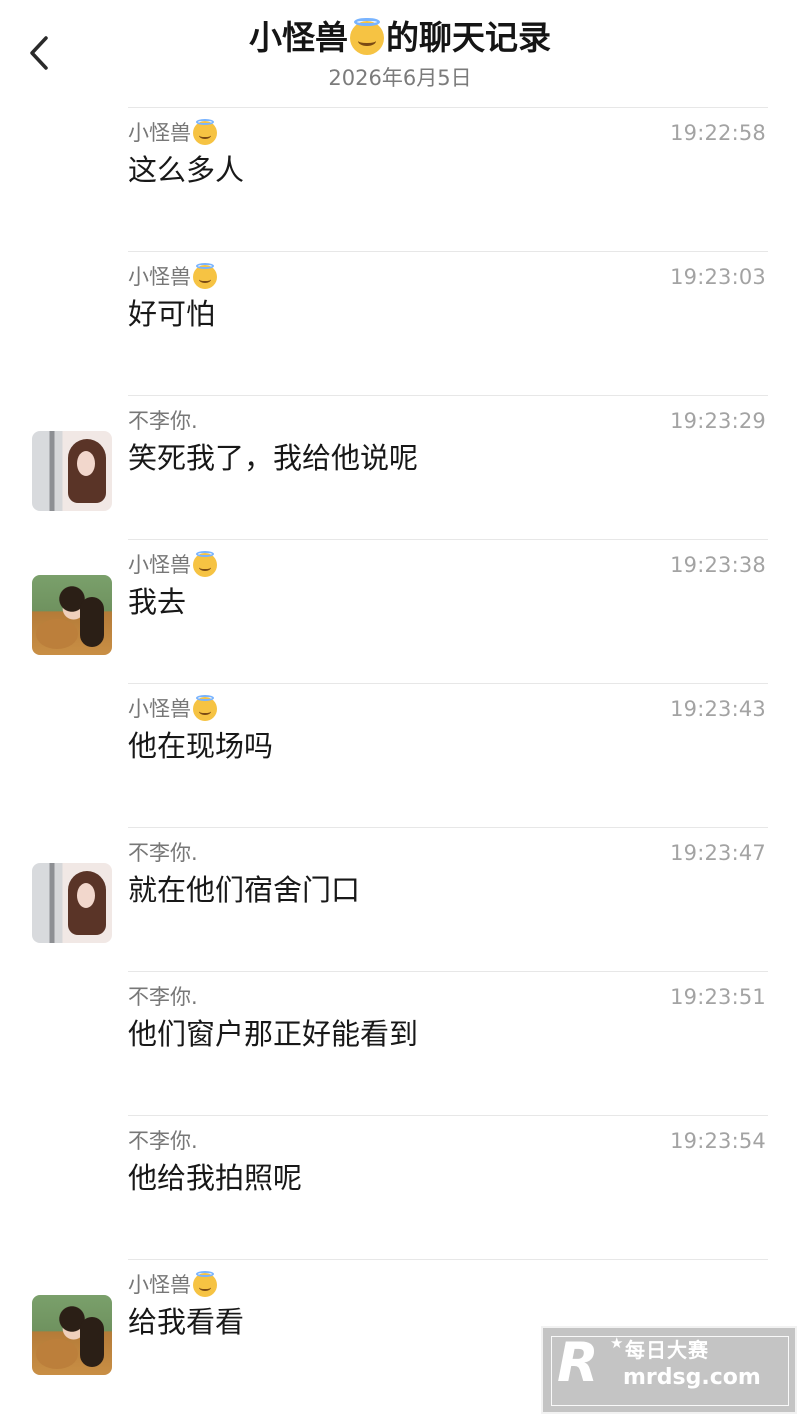  What do you see at coordinates (692, 1377) in the screenshot?
I see `watermark-domain: mrdsg.com` at bounding box center [692, 1377].